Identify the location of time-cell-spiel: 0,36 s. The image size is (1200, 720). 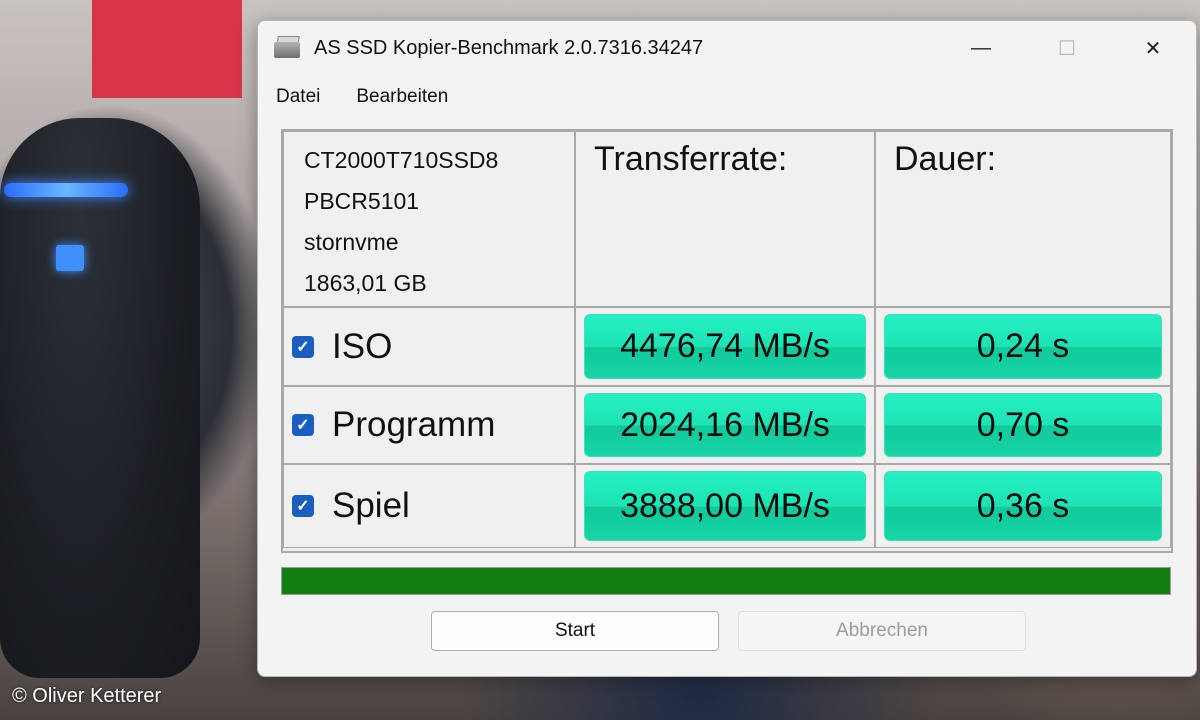
(1023, 506).